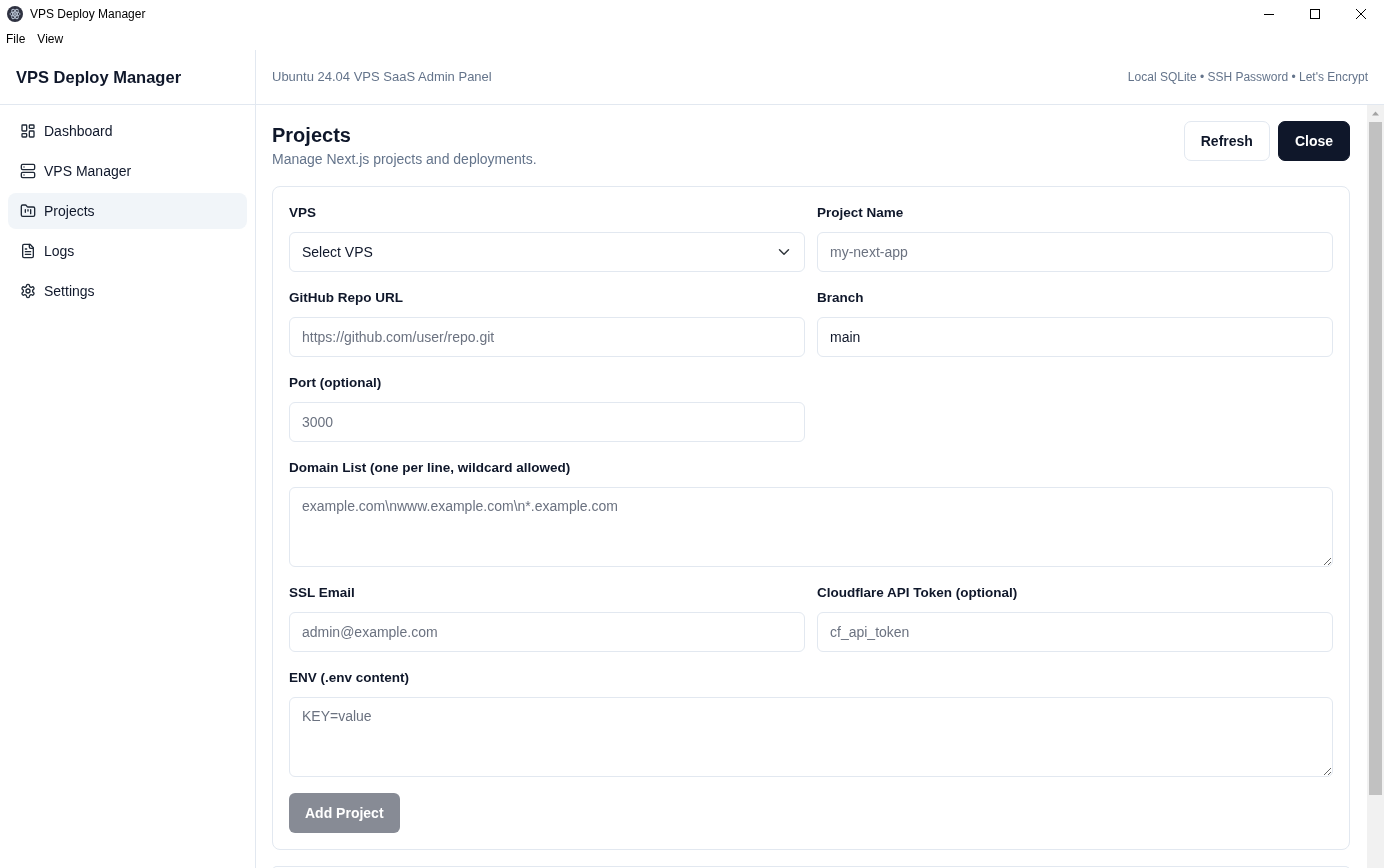 This screenshot has width=1384, height=868. I want to click on app-brand: VPS Deploy Manager, so click(99, 77).